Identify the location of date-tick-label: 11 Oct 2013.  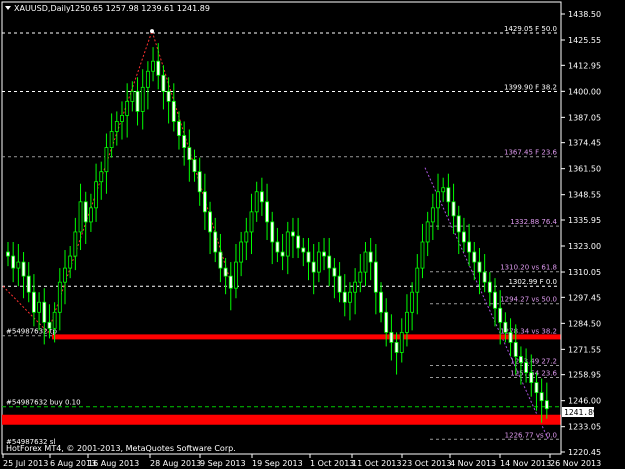
(376, 463).